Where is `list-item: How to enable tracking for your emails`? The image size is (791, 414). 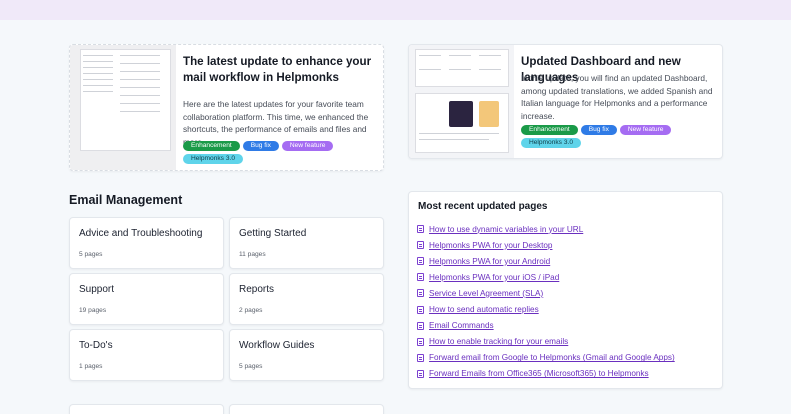 list-item: How to enable tracking for your emails is located at coordinates (546, 342).